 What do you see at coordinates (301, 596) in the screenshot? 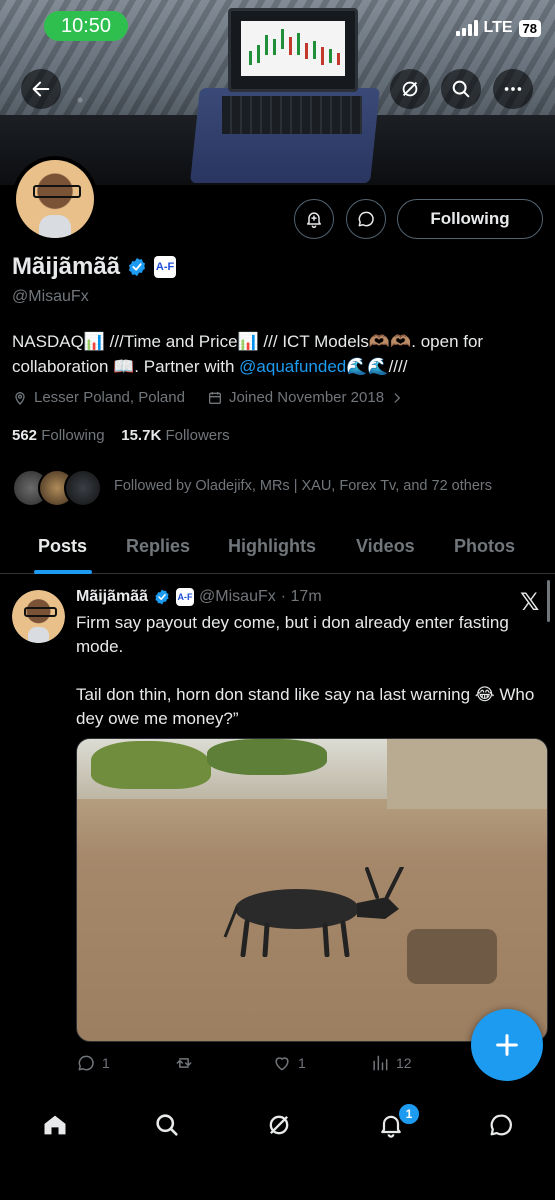
I see `post-time: · 17m` at bounding box center [301, 596].